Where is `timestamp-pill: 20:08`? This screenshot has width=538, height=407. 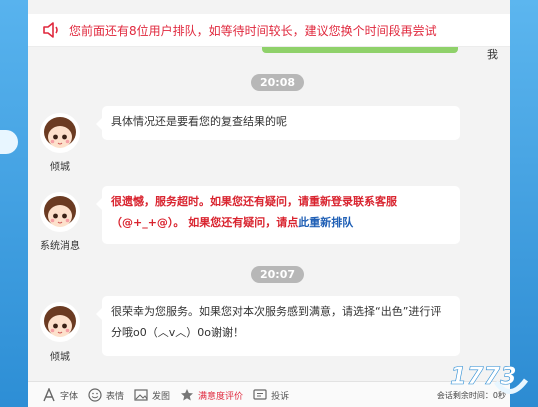 timestamp-pill: 20:08 is located at coordinates (278, 82).